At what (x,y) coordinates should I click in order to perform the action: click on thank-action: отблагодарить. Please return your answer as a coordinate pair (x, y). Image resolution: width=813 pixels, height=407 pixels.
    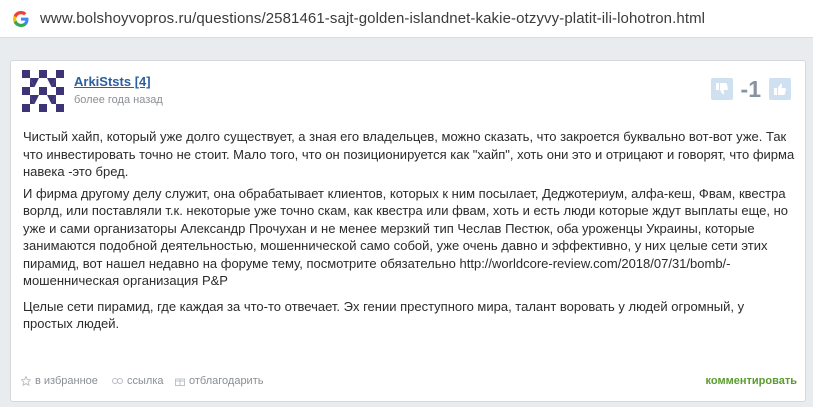
    Looking at the image, I should click on (219, 381).